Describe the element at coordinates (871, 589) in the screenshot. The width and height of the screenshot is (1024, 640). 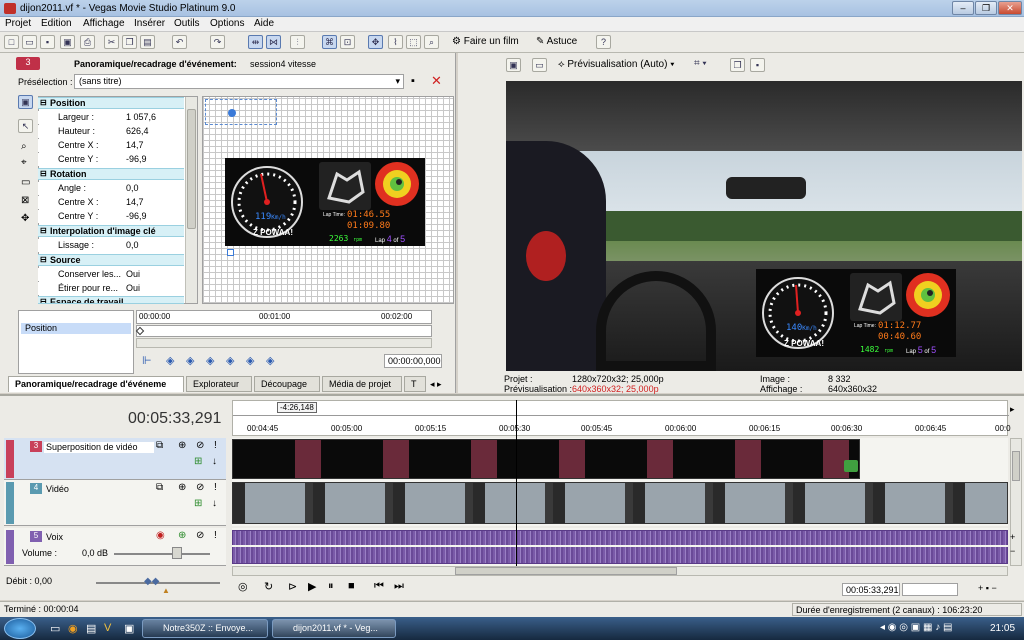
I see `transport-timecode: 00:05:33,291` at that location.